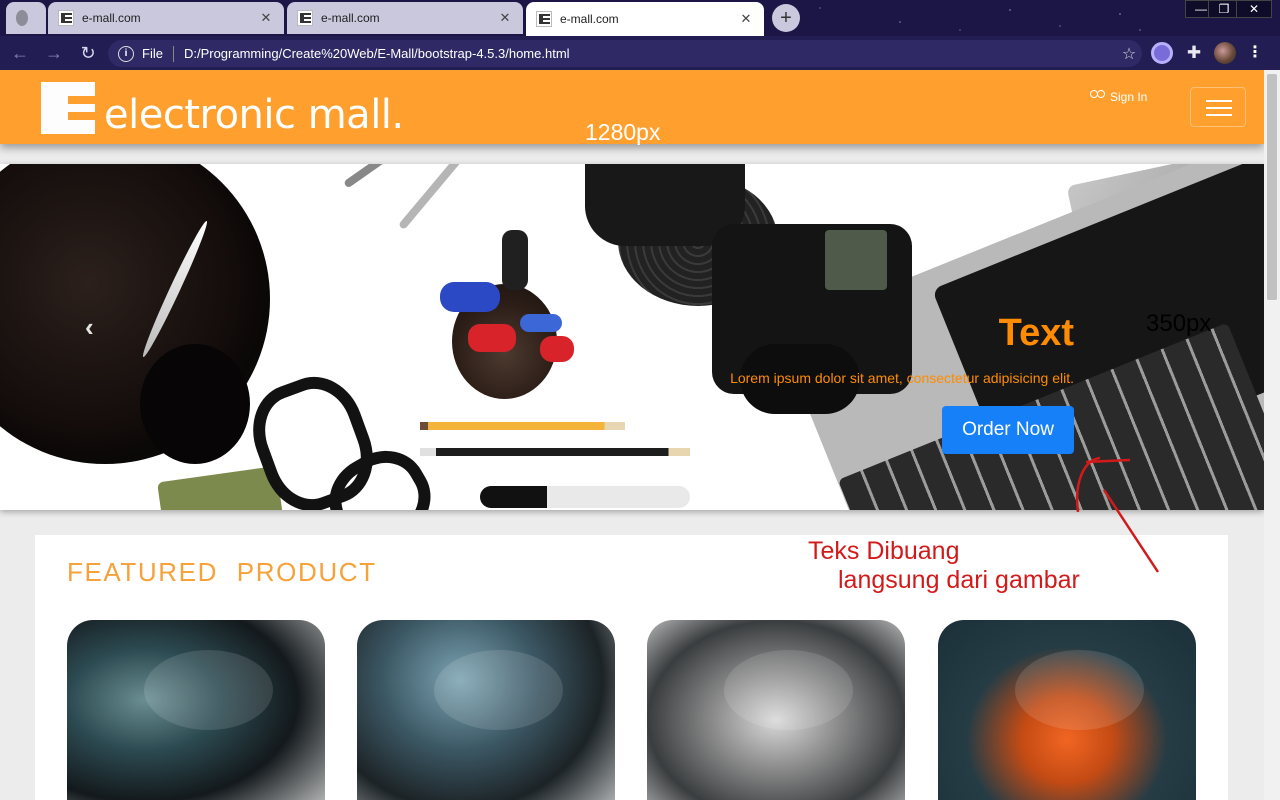  What do you see at coordinates (623, 132) in the screenshot?
I see `width-annotation: 1280px` at bounding box center [623, 132].